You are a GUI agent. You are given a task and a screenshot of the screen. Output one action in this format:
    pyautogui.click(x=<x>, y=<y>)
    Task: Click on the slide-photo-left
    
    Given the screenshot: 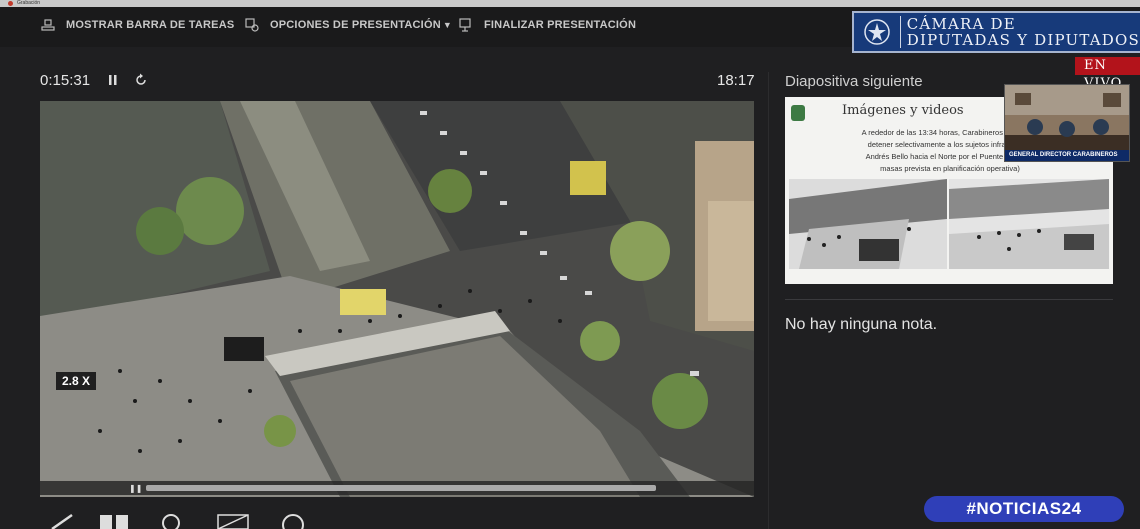 What is the action you would take?
    pyautogui.click(x=868, y=224)
    